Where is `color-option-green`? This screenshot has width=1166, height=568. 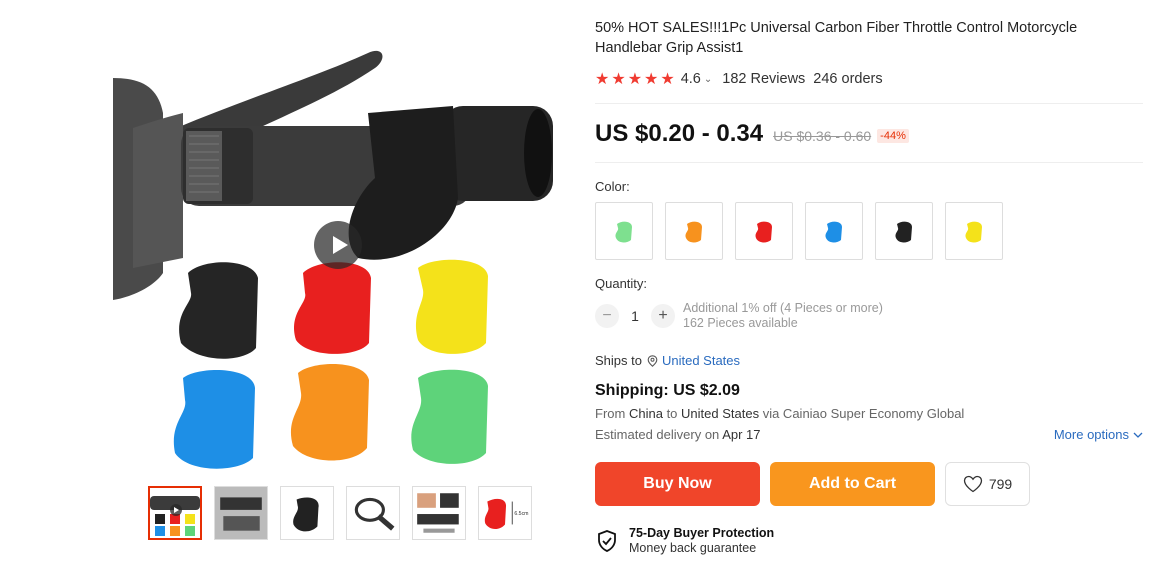
color-option-green is located at coordinates (624, 231).